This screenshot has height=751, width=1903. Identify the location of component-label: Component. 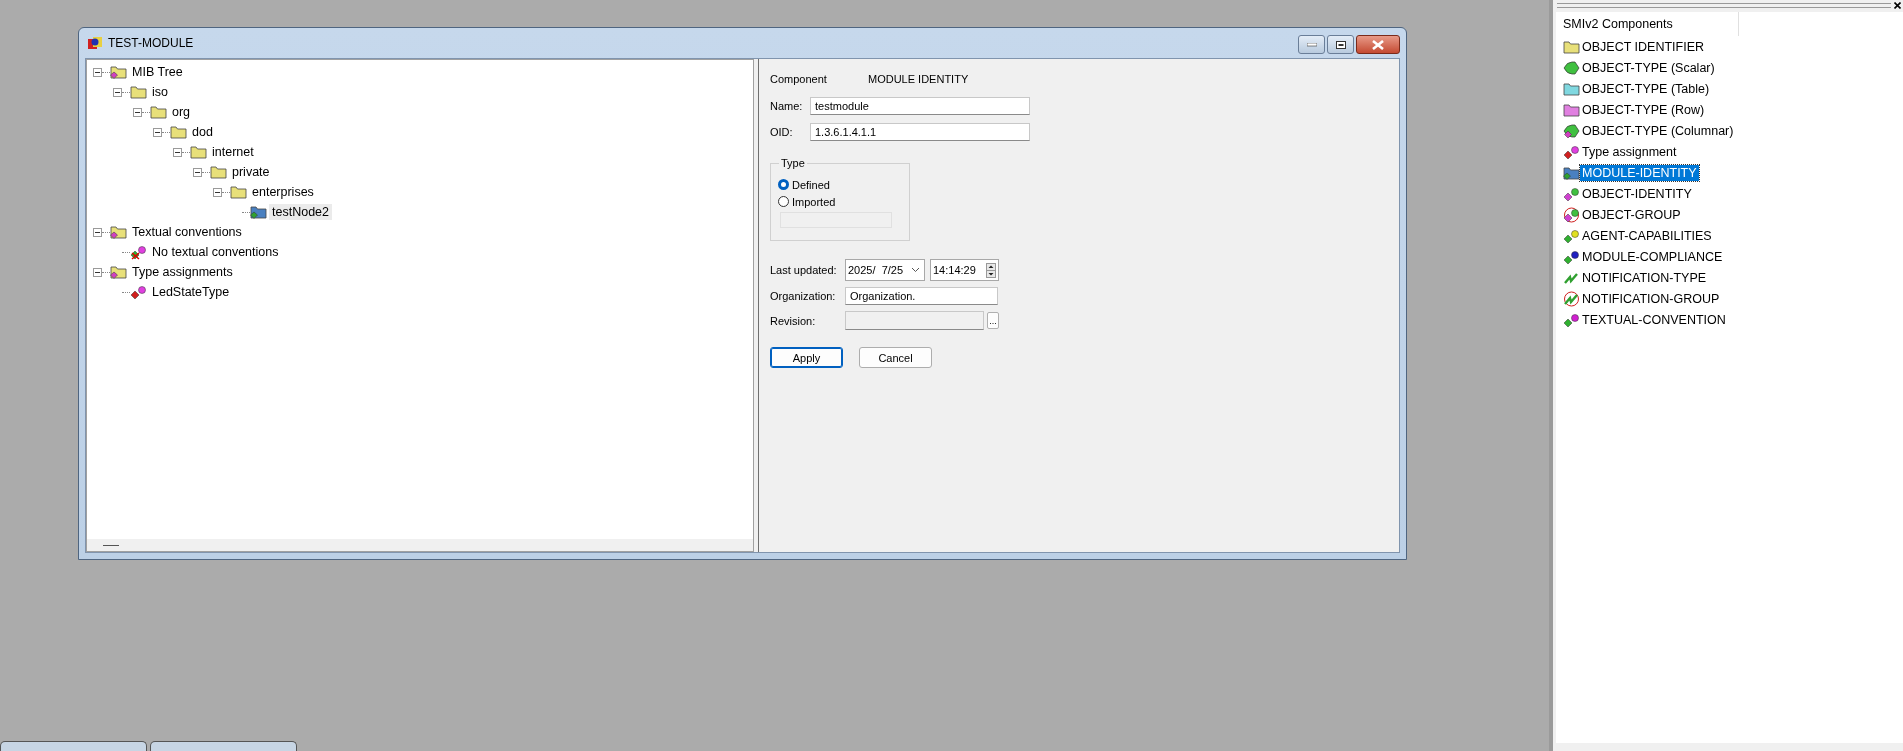
(799, 79).